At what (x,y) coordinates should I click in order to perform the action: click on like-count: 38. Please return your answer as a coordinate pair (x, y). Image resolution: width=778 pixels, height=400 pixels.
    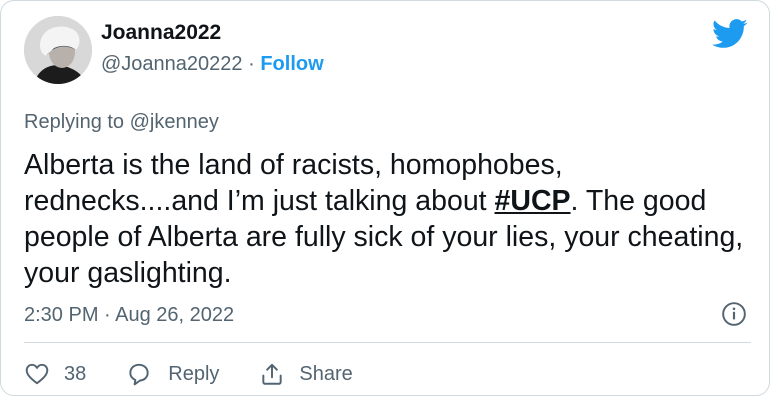
    Looking at the image, I should click on (75, 373).